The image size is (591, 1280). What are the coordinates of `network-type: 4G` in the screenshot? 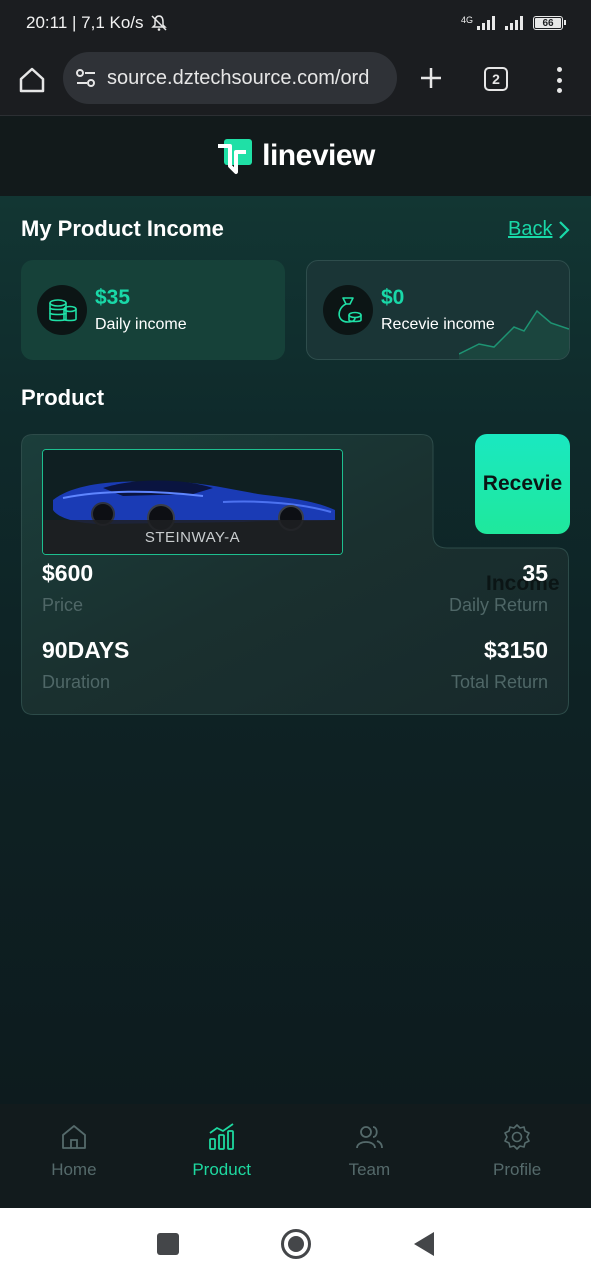 It's located at (466, 20).